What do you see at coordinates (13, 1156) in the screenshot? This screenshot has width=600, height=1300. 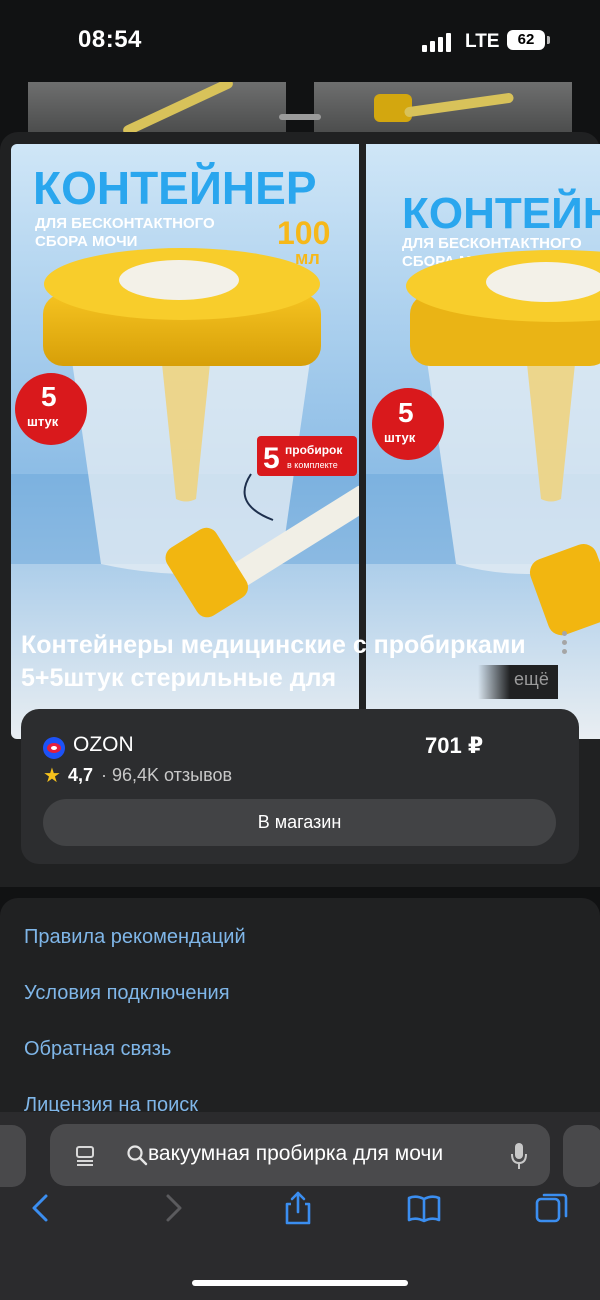 I see `previous-tab-preview` at bounding box center [13, 1156].